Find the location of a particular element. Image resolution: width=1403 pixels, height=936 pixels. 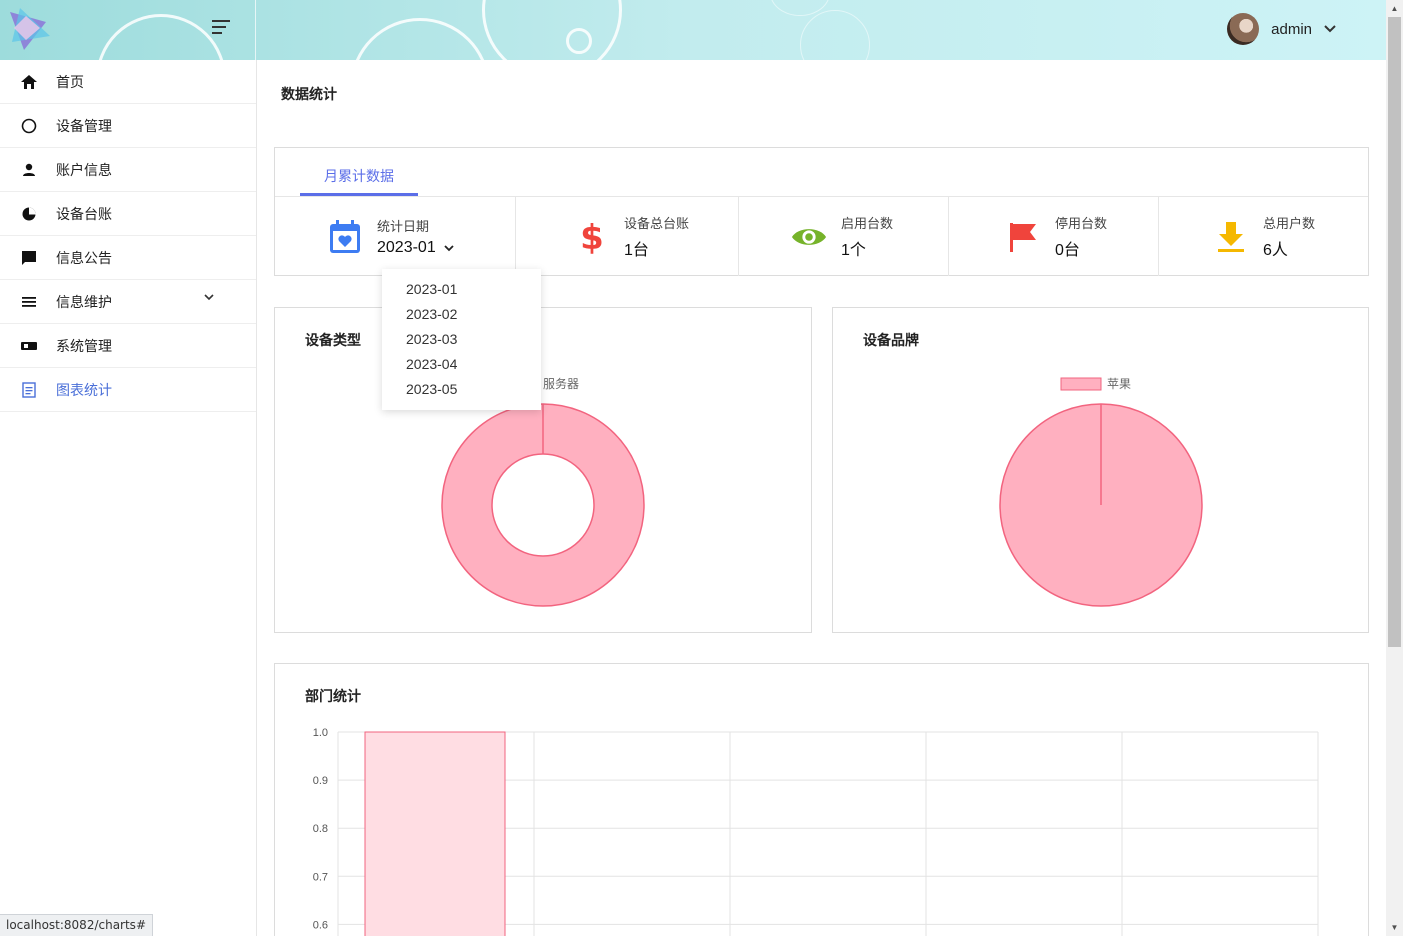

list-icon is located at coordinates (29, 302).